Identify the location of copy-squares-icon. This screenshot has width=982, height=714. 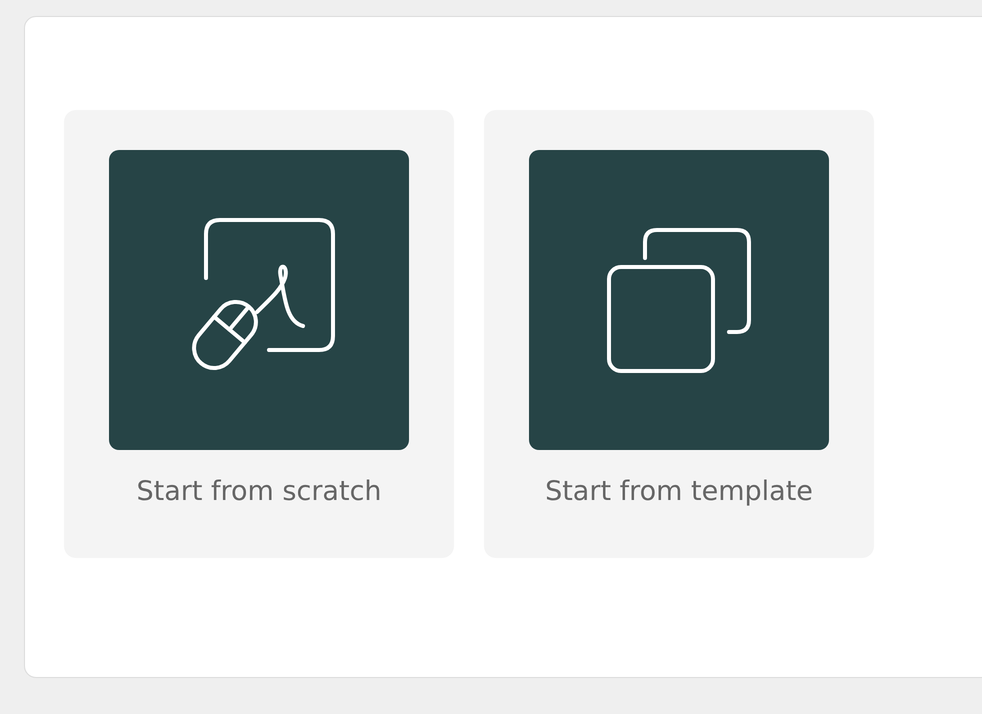
(679, 300).